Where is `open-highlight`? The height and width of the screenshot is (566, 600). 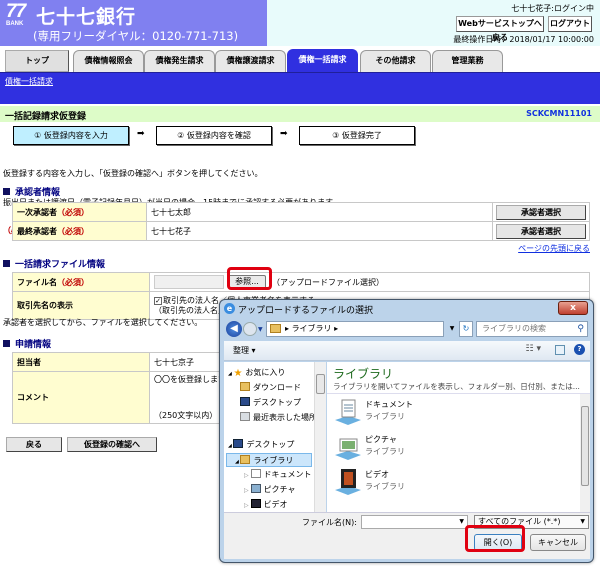 open-highlight is located at coordinates (495, 538).